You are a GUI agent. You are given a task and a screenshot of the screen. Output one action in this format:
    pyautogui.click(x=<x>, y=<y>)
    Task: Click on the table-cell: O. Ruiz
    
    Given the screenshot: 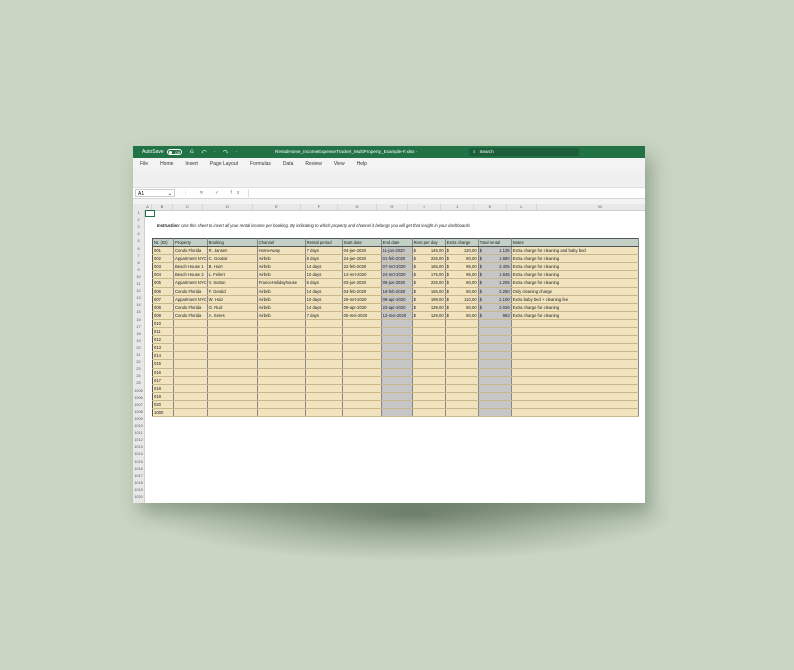 What is the action you would take?
    pyautogui.click(x=232, y=307)
    